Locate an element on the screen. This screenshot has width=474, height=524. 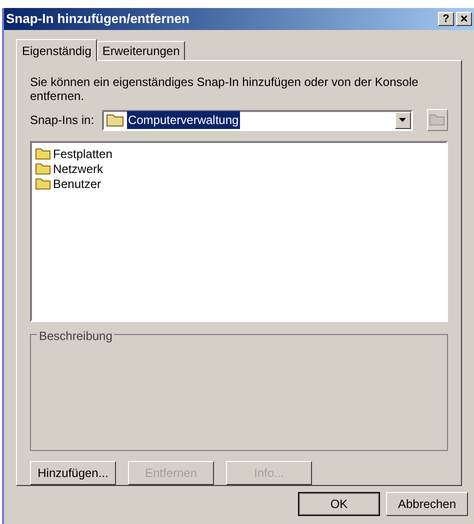
dialog-button: OK is located at coordinates (339, 504).